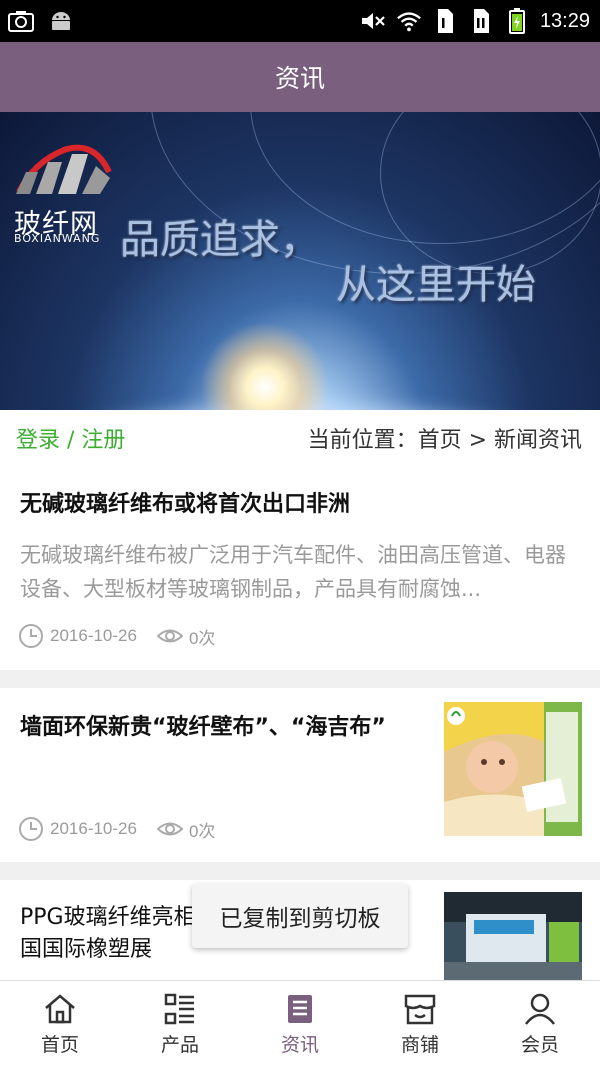 The width and height of the screenshot is (600, 1068). What do you see at coordinates (21, 21) in the screenshot?
I see `screenshot-icon` at bounding box center [21, 21].